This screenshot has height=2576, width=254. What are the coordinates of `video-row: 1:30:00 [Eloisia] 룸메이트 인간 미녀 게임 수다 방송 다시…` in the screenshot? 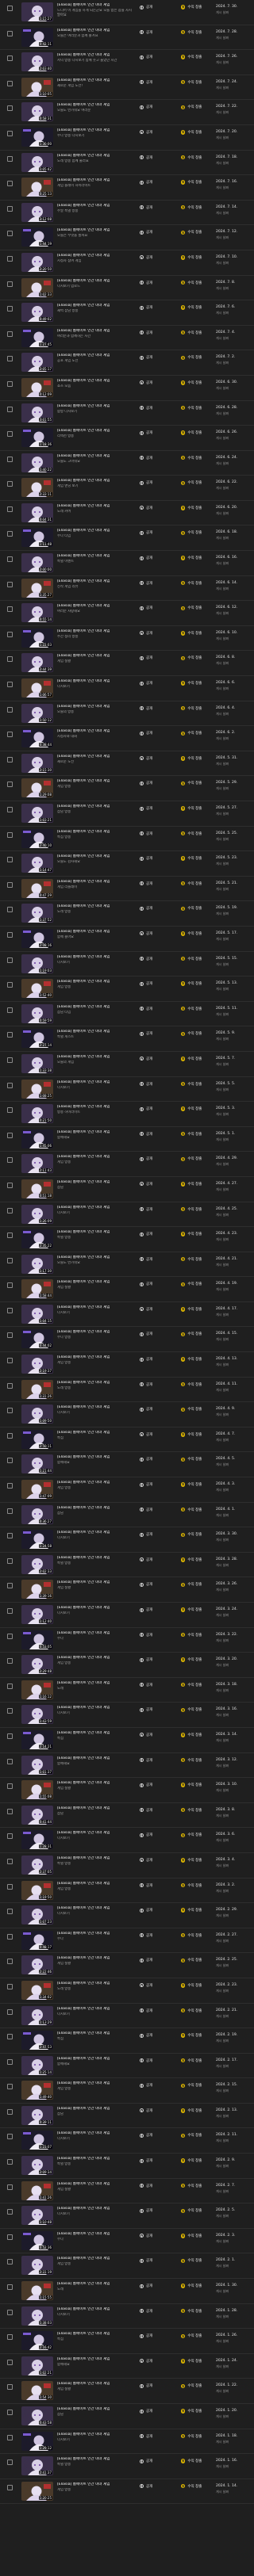 It's located at (127, 138).